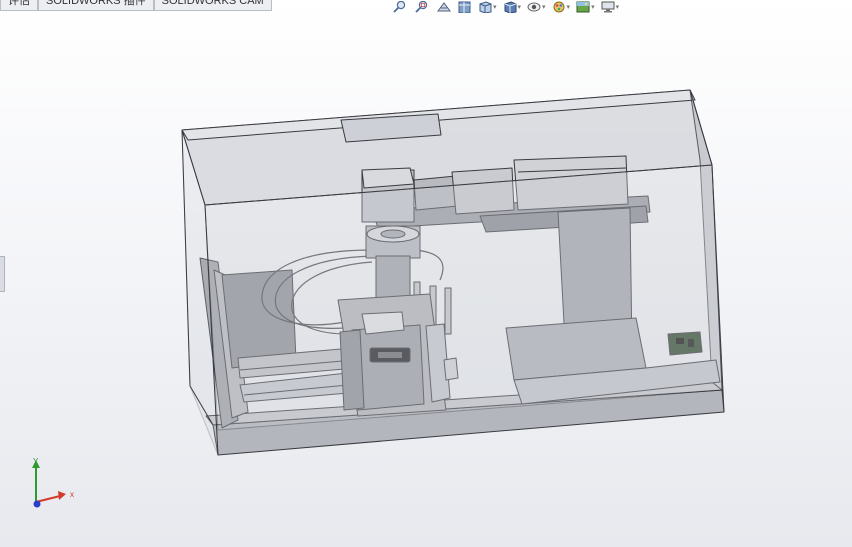 This screenshot has width=852, height=547. I want to click on triad-x-label: x, so click(72, 494).